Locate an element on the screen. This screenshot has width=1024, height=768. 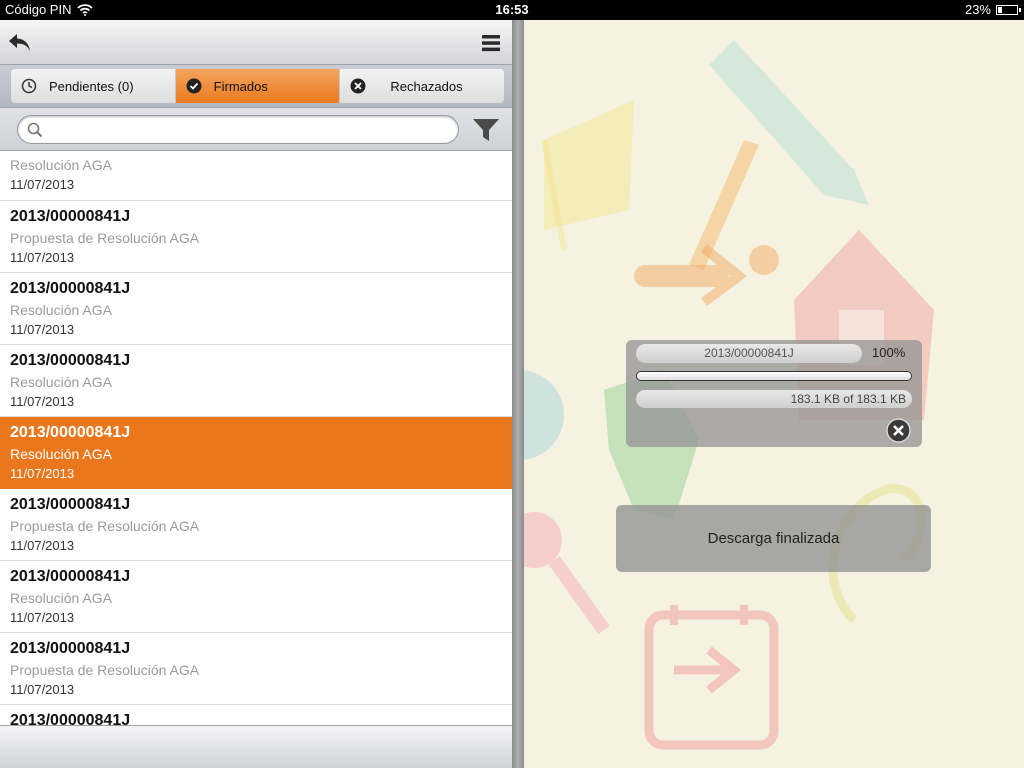
download-size: 183.1 KB of 183.1 KB is located at coordinates (774, 399).